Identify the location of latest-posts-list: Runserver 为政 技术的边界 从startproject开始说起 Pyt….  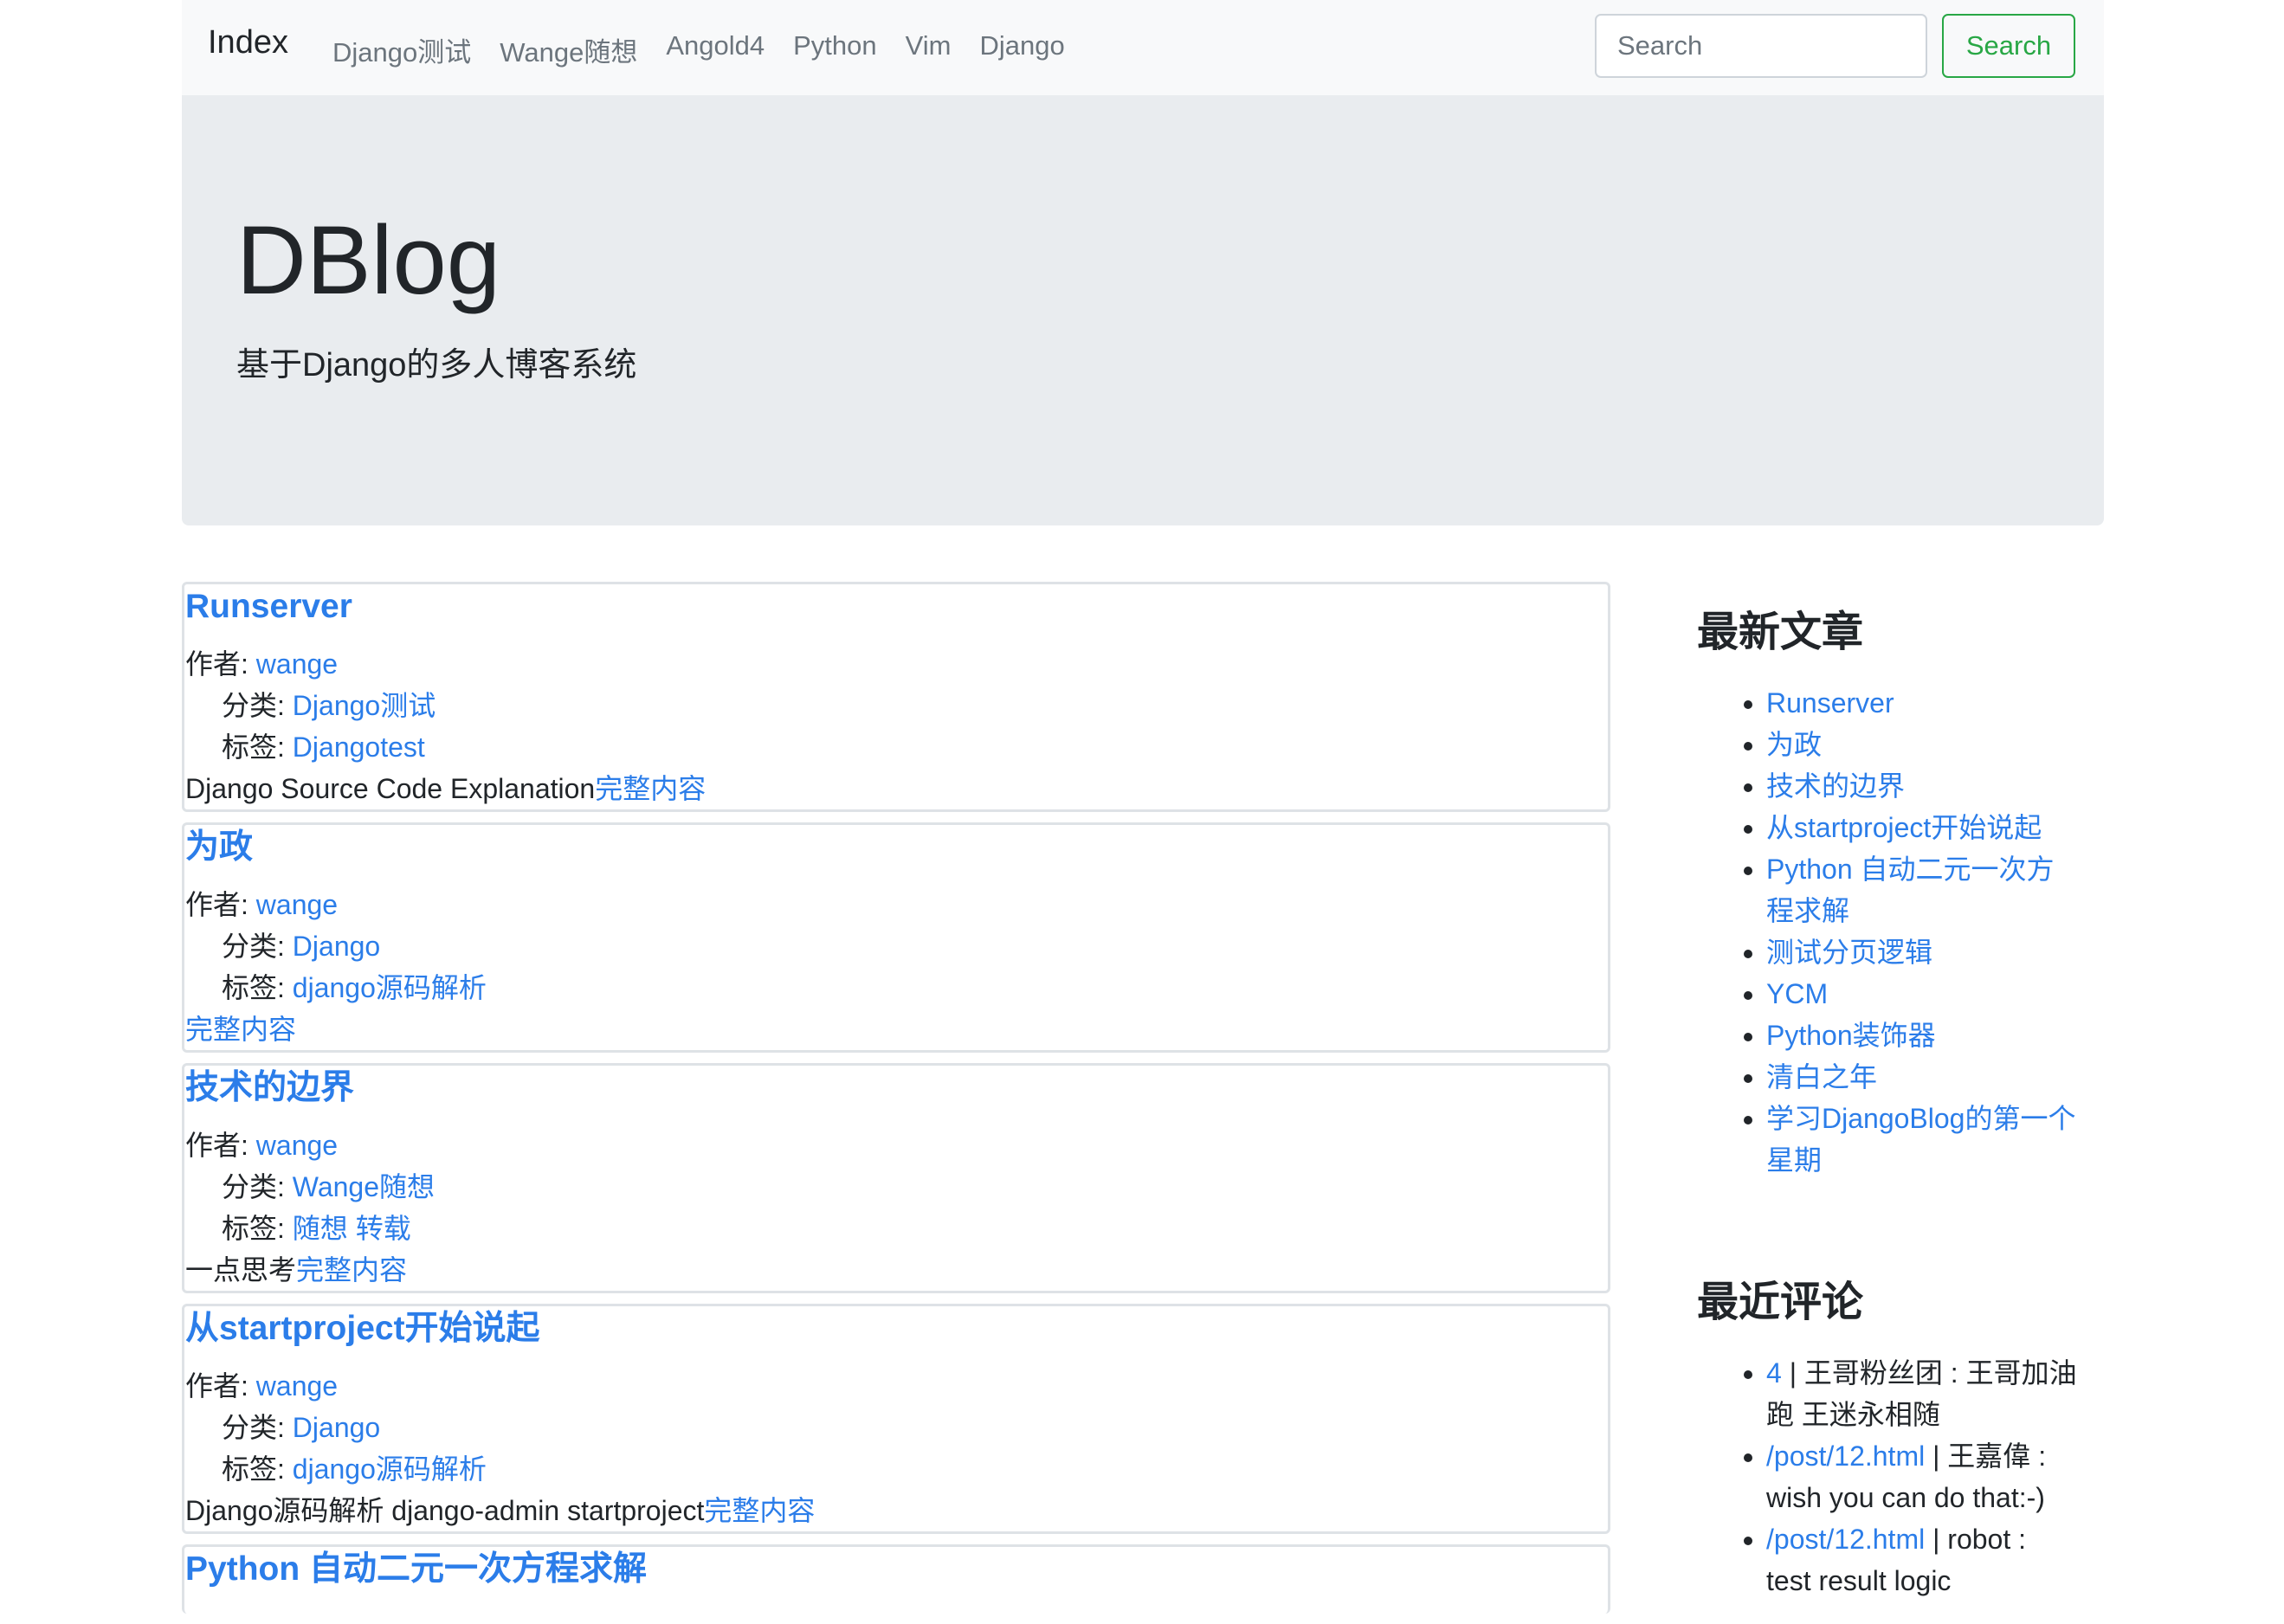
(1887, 931).